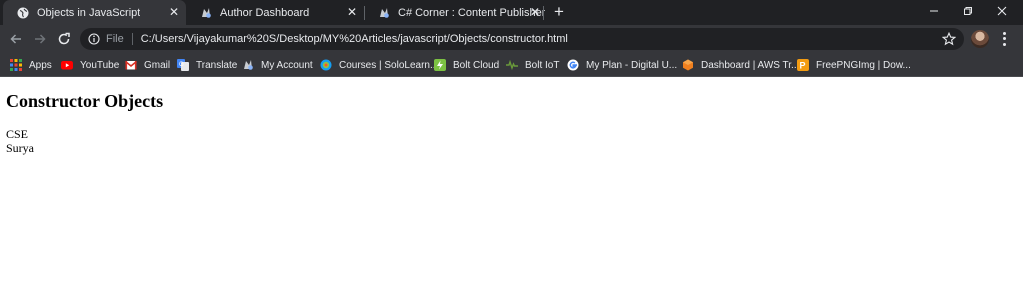 Image resolution: width=1023 pixels, height=284 pixels. What do you see at coordinates (40, 65) in the screenshot?
I see `bookmark-label: Apps` at bounding box center [40, 65].